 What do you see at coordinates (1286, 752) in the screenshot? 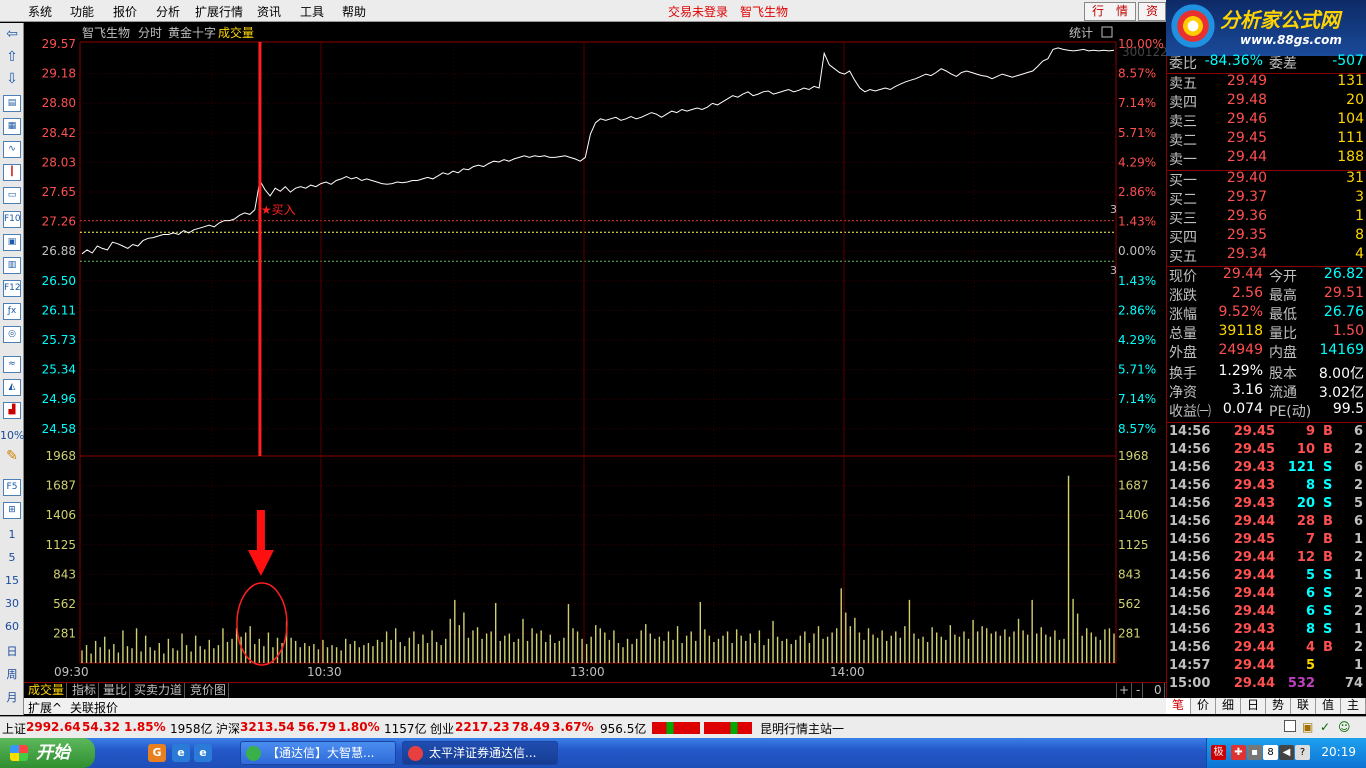
I see `volume-icon: ◀` at bounding box center [1286, 752].